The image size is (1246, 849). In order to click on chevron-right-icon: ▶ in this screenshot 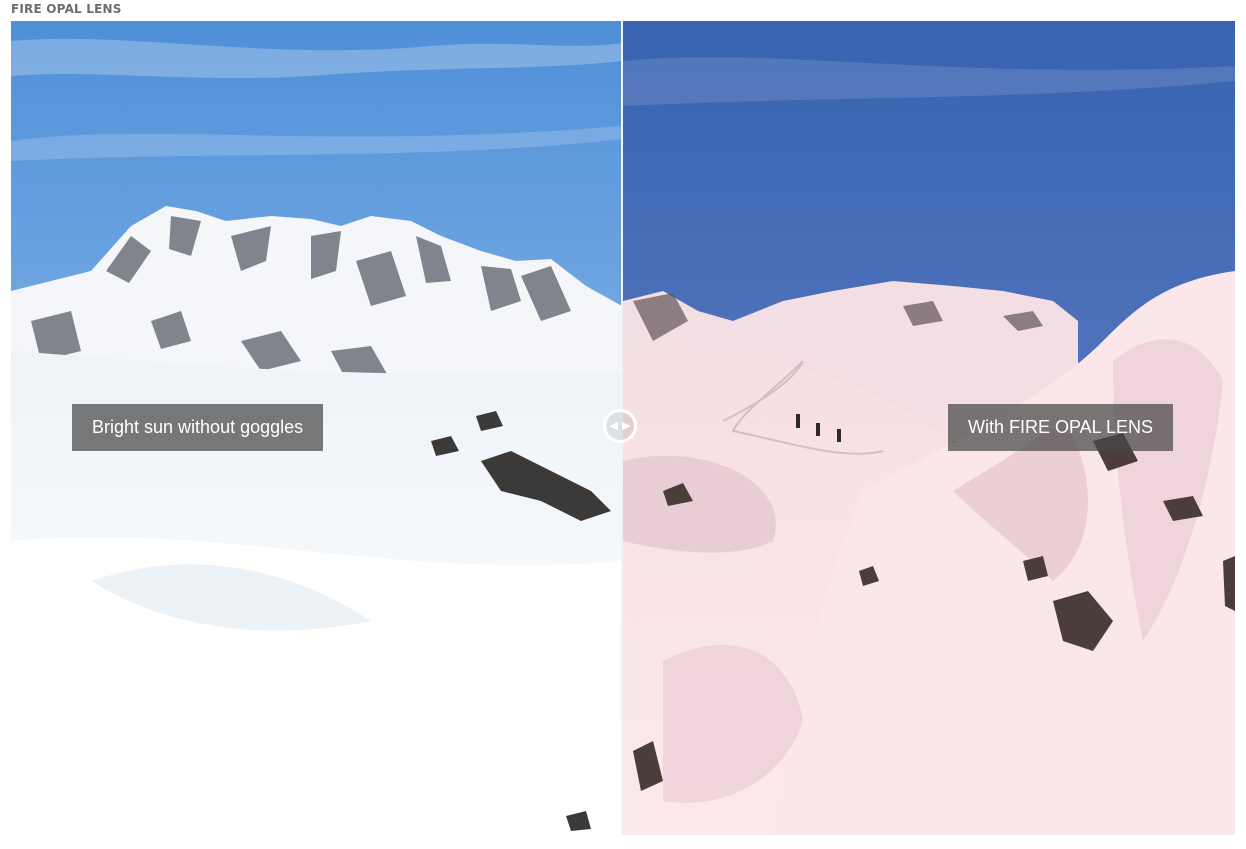, I will do `click(626, 425)`.